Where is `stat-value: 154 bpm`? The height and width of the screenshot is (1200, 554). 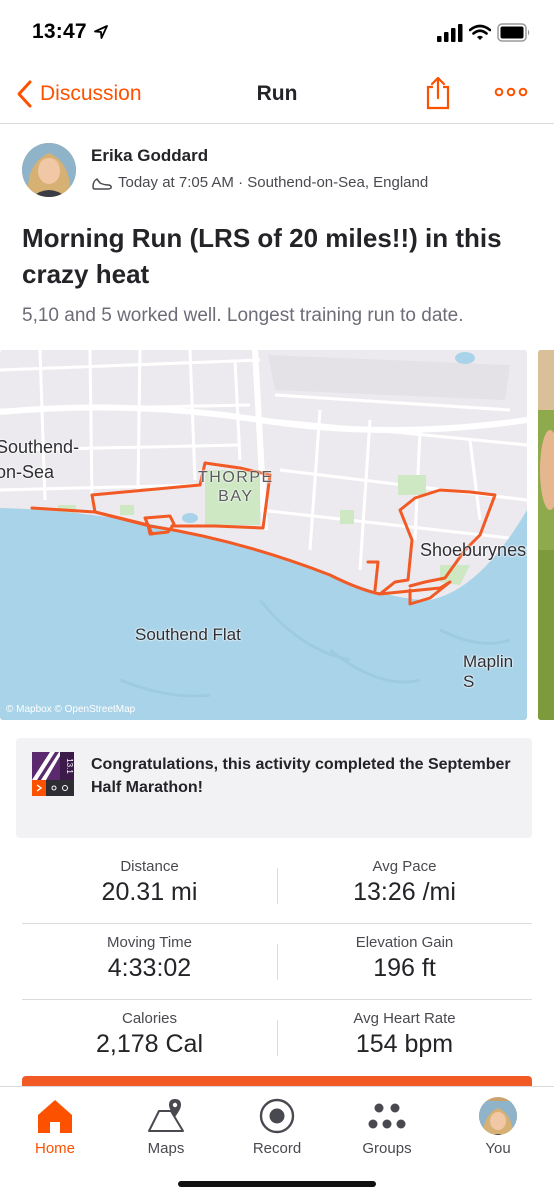
stat-value: 154 bpm is located at coordinates (404, 1044).